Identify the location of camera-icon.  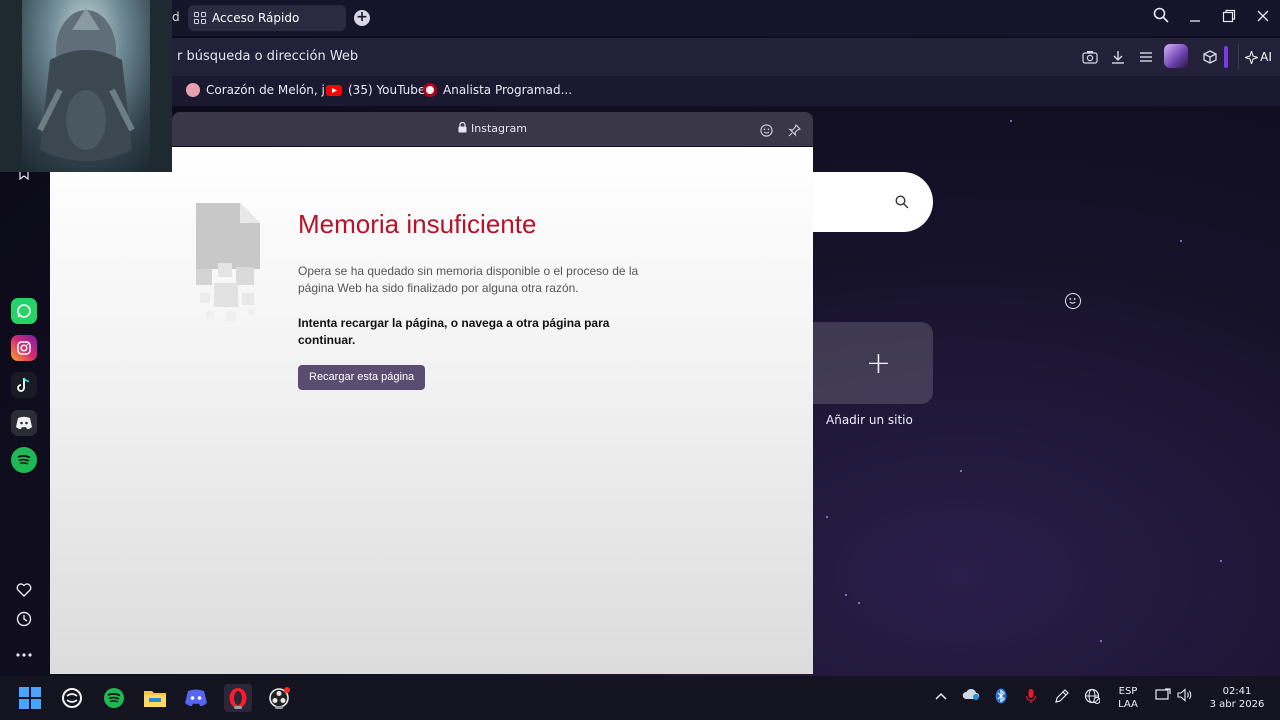
(1090, 57).